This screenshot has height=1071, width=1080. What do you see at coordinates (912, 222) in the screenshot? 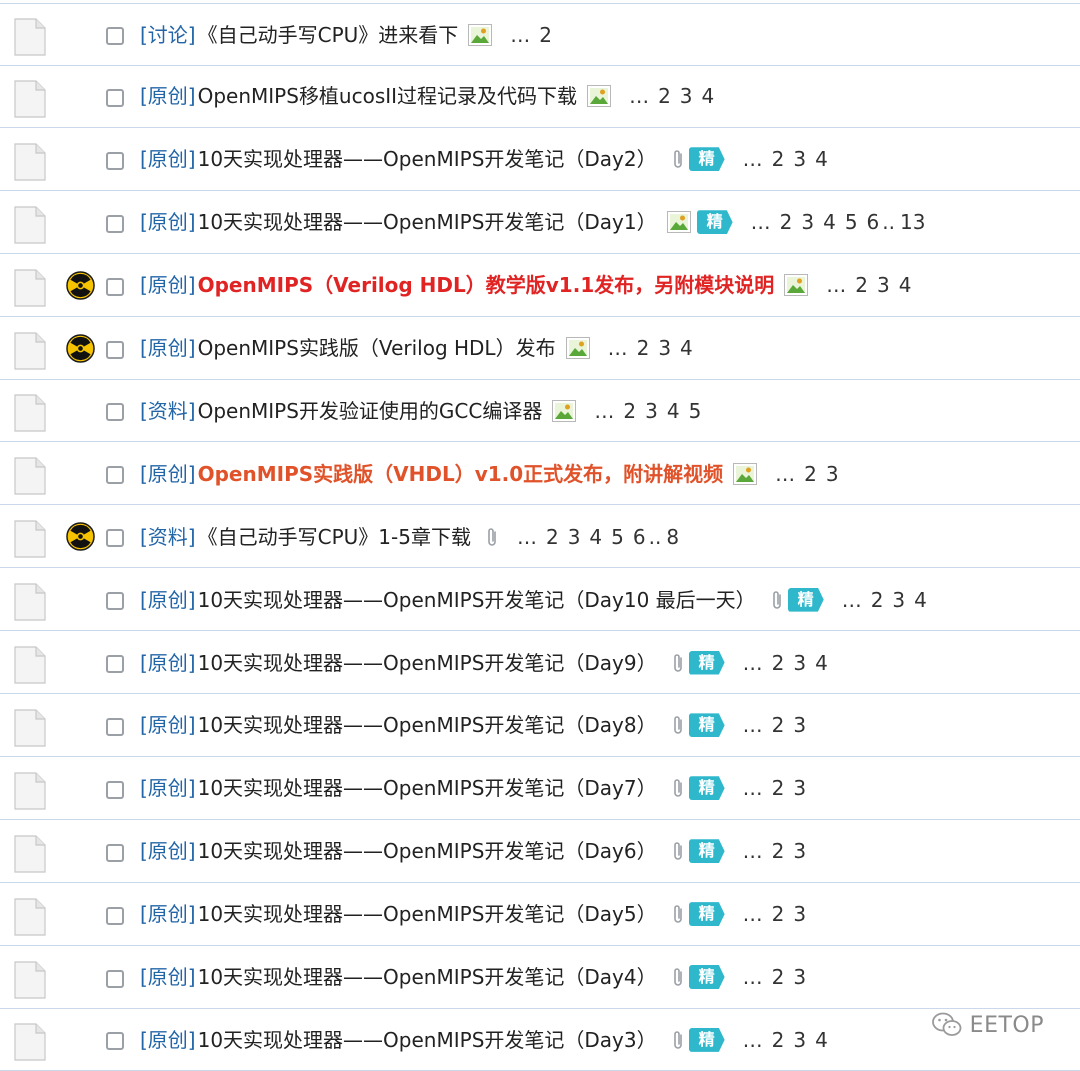
I see `page-link-last: 13` at bounding box center [912, 222].